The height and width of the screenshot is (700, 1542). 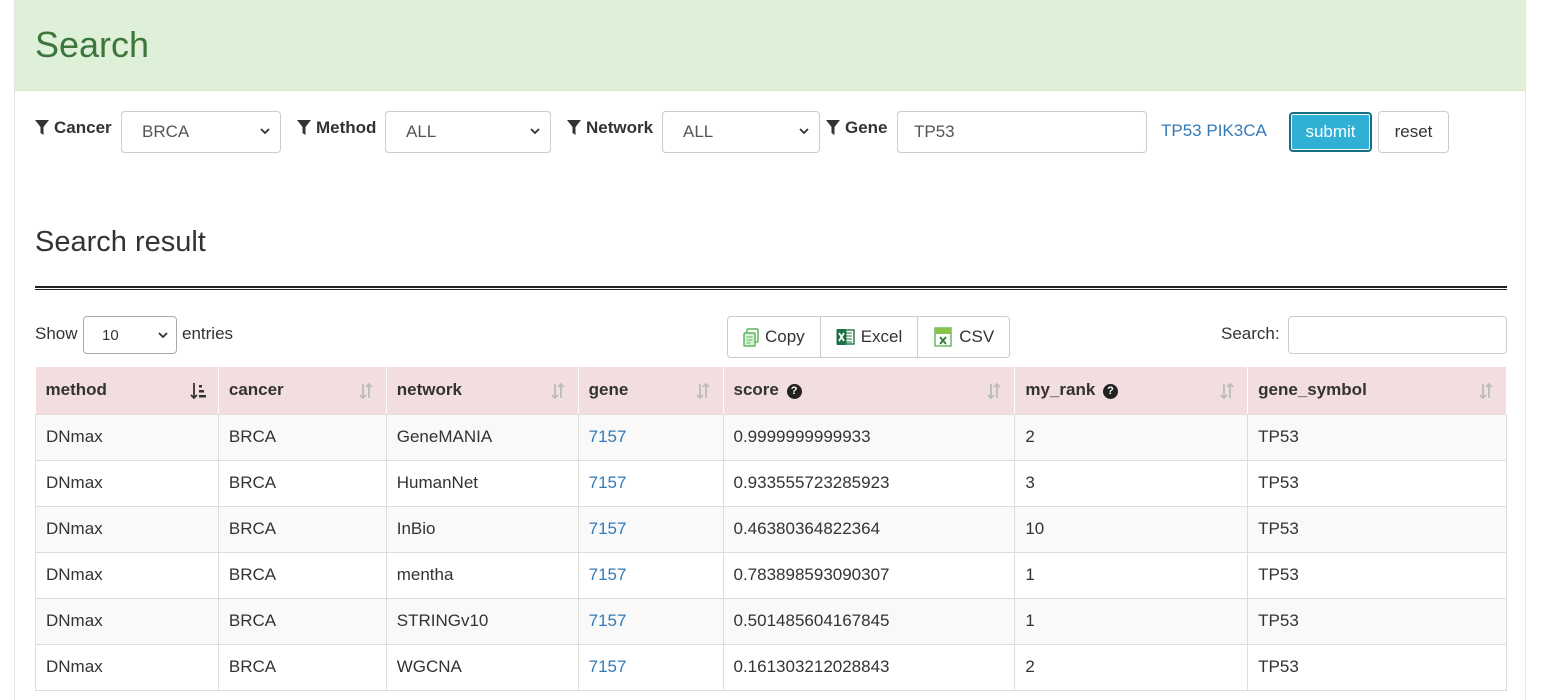 I want to click on cell-my-rank: 10, so click(x=1131, y=529).